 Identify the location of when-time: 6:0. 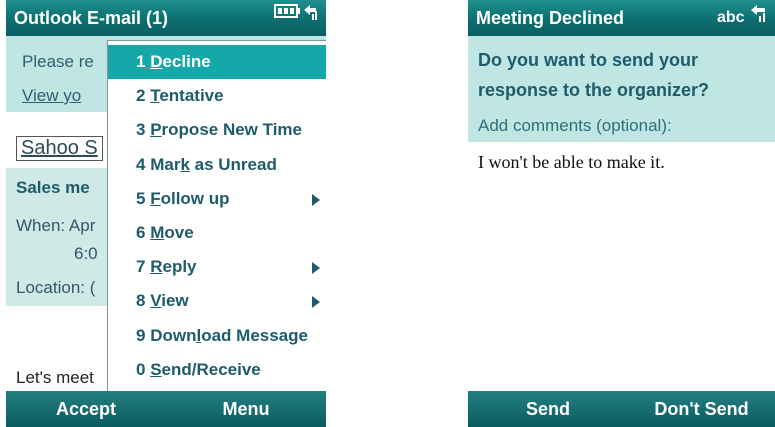
(86, 253).